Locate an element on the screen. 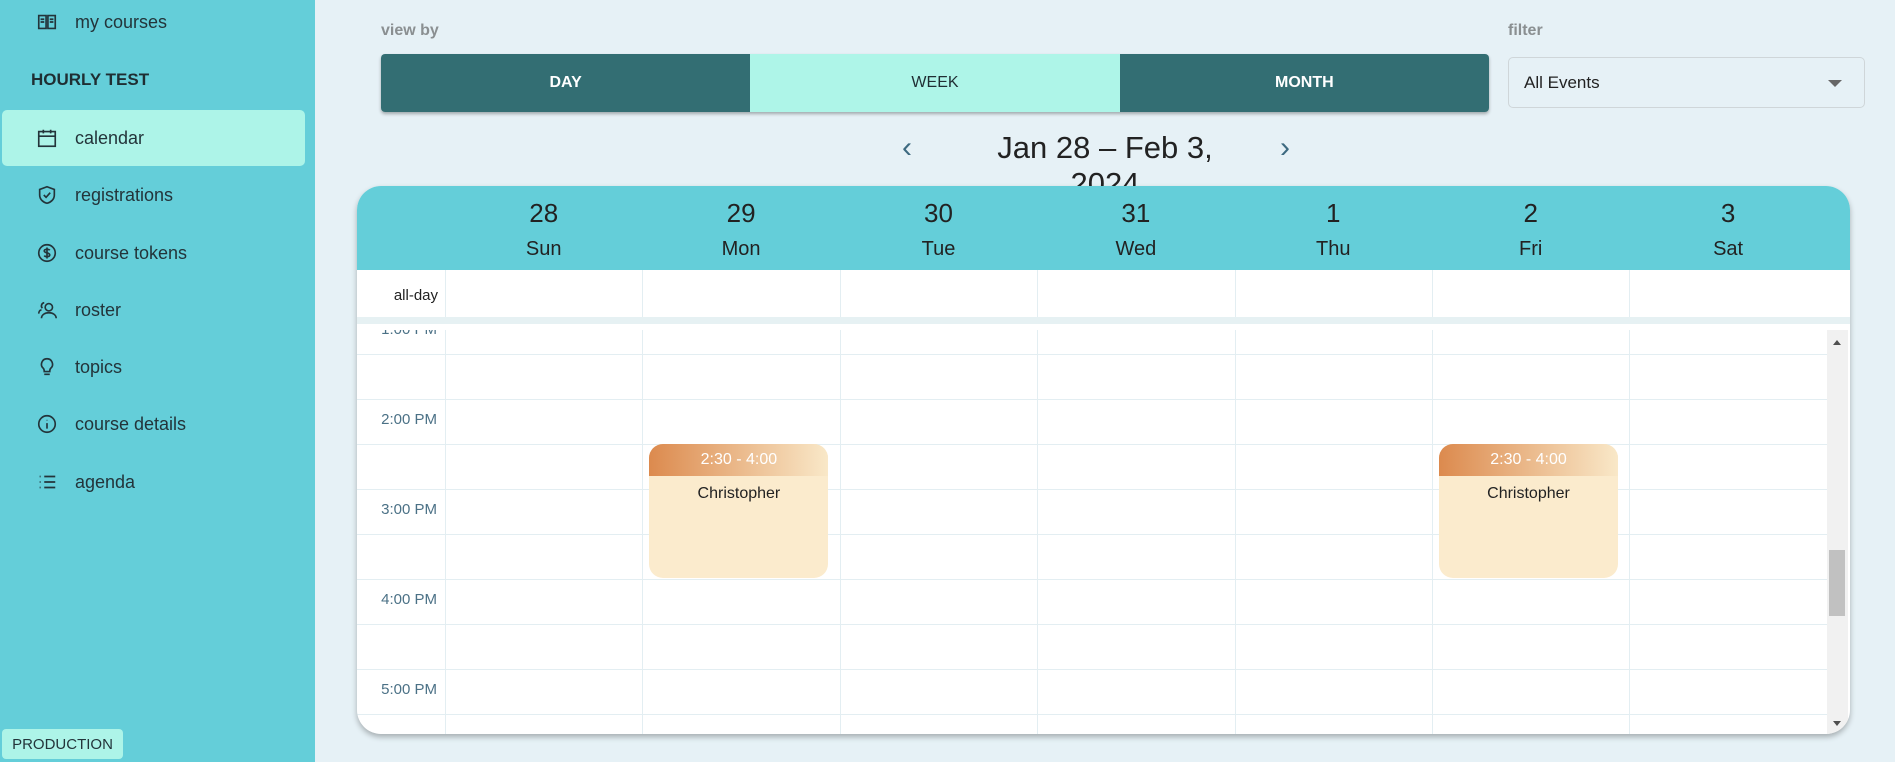 This screenshot has height=762, width=1895. sidebar-item-my-courses: my courses is located at coordinates (153, 25).